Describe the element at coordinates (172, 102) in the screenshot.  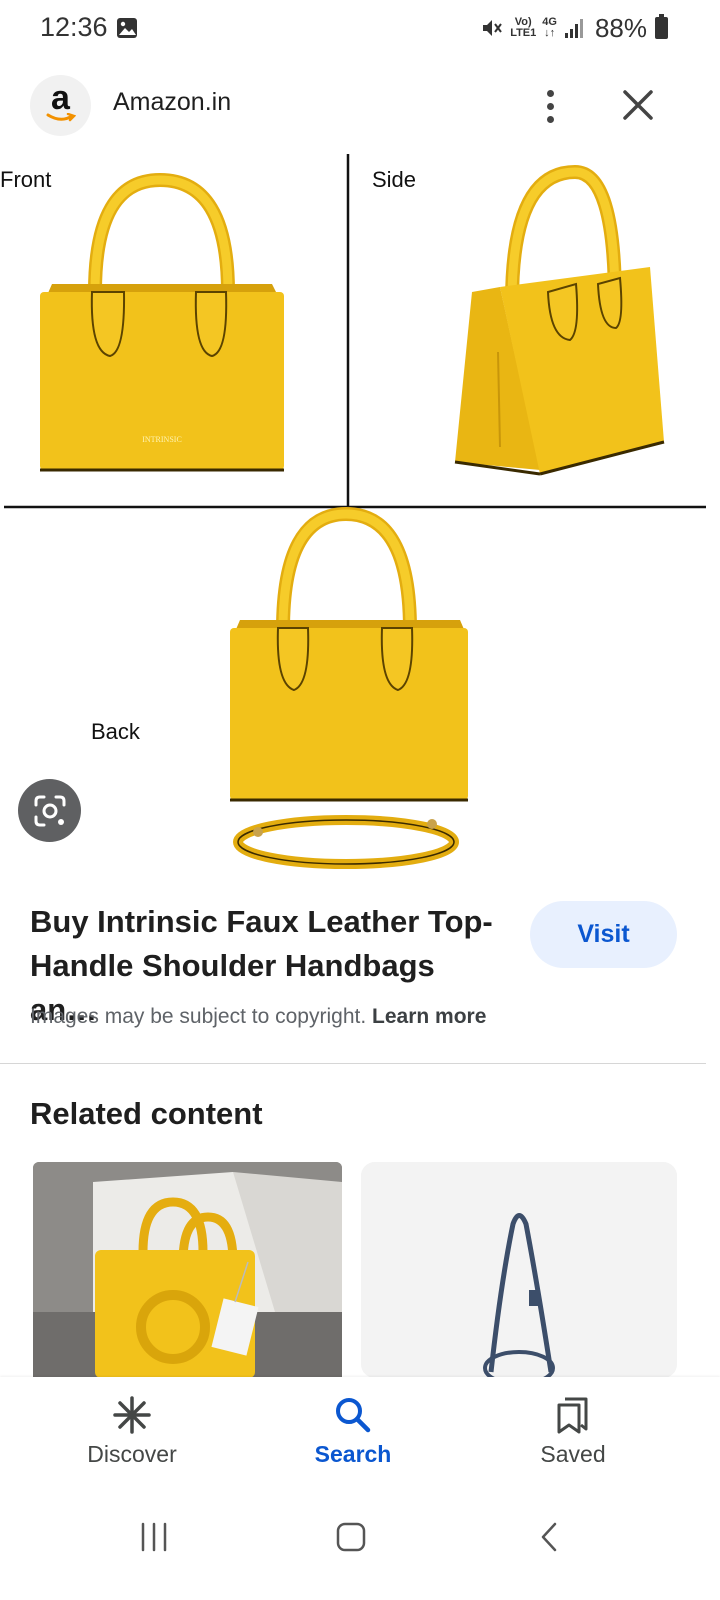
I see `site-name: Amazon.in` at that location.